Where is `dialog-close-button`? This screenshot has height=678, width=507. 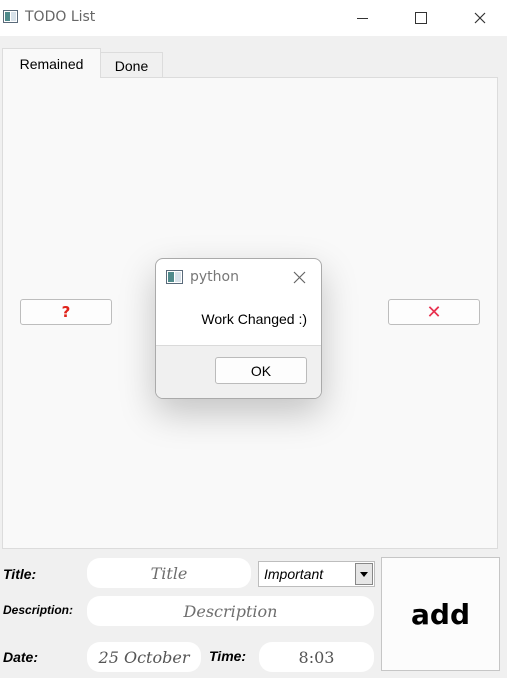
dialog-close-button is located at coordinates (299, 277).